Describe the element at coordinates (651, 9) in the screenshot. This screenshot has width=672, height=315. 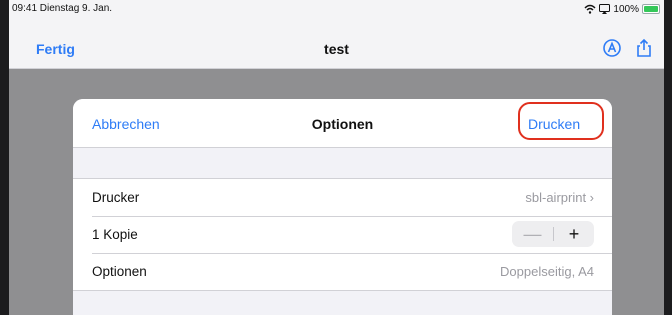
I see `battery-icon` at that location.